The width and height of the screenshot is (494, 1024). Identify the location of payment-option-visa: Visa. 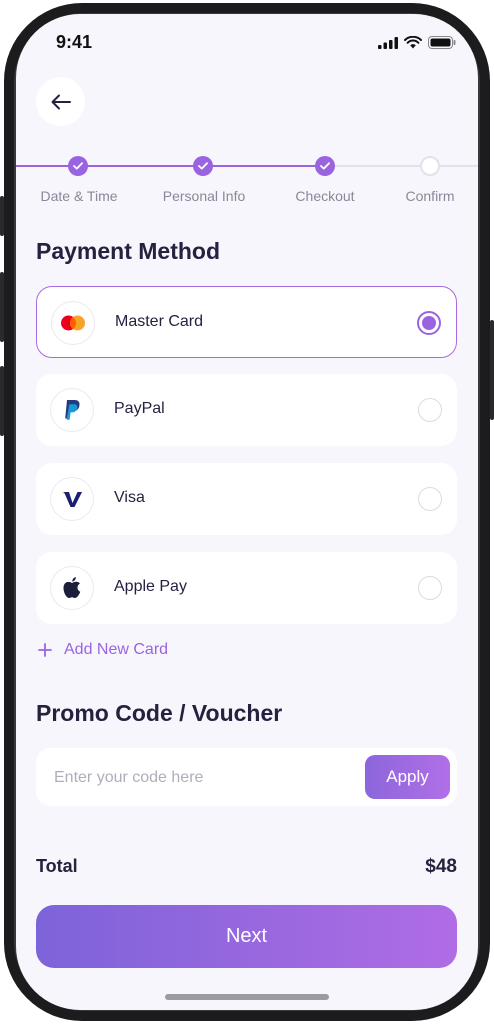
(246, 499).